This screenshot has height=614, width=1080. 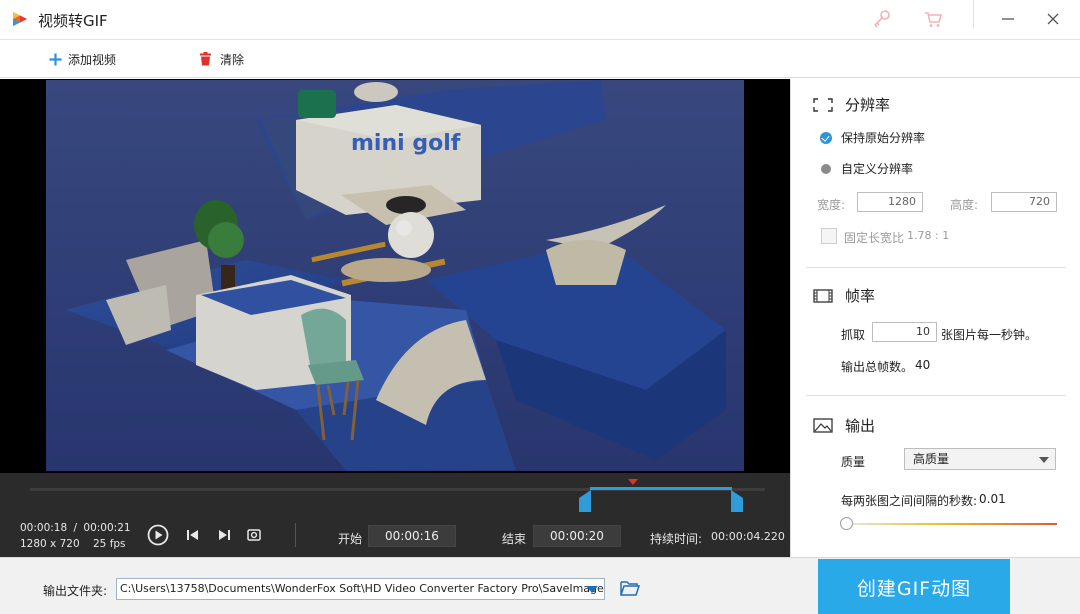 I want to click on toolbar: 添加视频 清除, so click(x=540, y=59).